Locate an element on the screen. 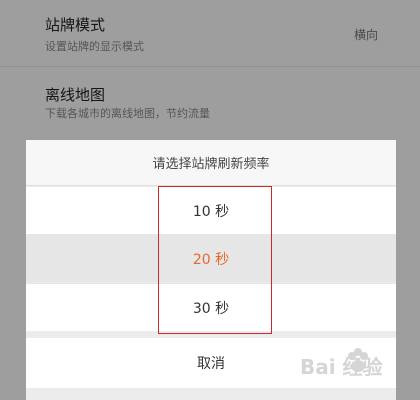  option-10s: 10 秒 is located at coordinates (211, 211).